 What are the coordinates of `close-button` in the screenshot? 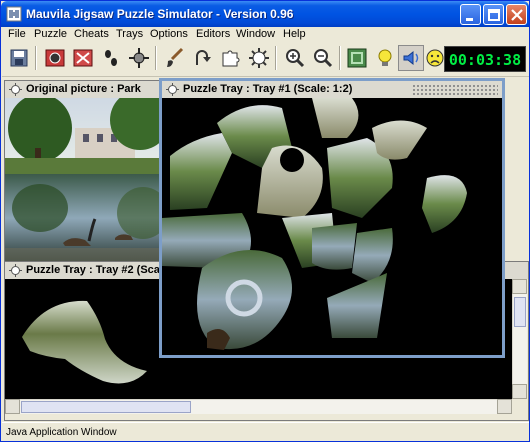 It's located at (516, 14).